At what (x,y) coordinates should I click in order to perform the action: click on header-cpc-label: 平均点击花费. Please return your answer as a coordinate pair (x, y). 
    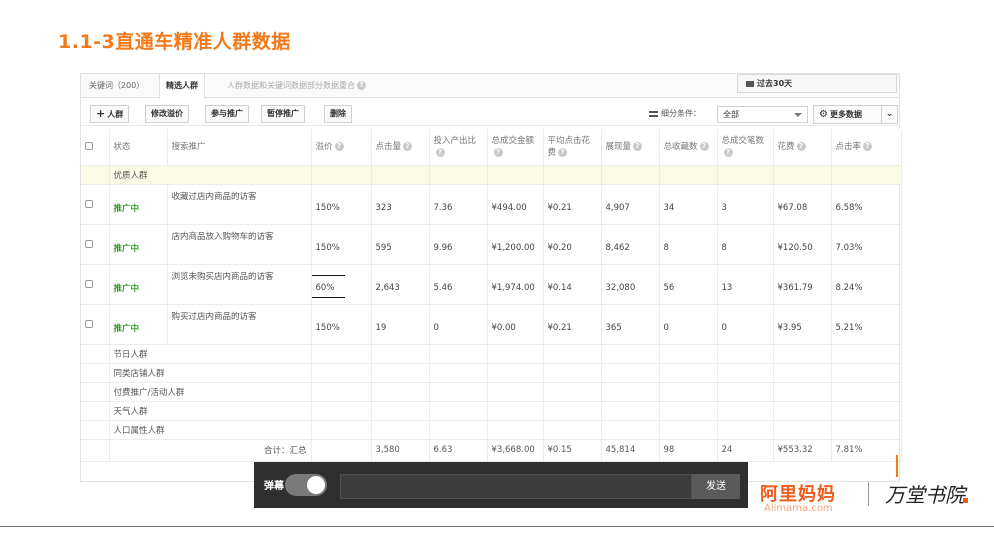
    Looking at the image, I should click on (569, 146).